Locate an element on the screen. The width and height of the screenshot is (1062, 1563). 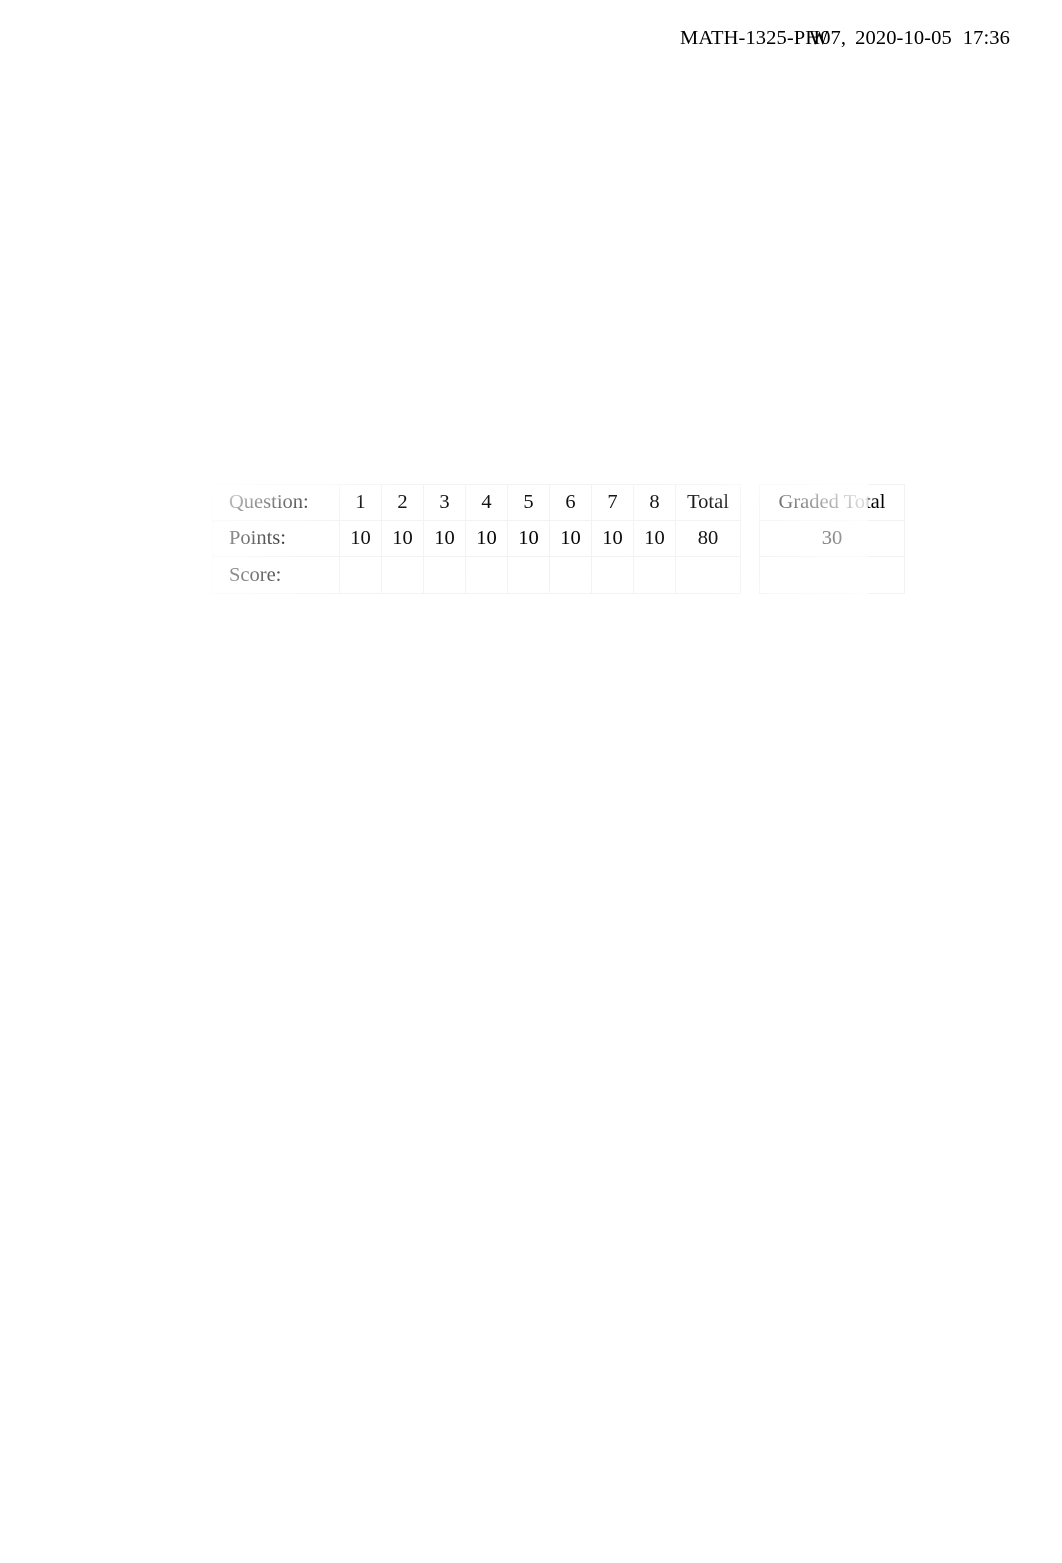
page-header: MATH-1325-PHW07, 2020-10-05 17:36 is located at coordinates (531, 38).